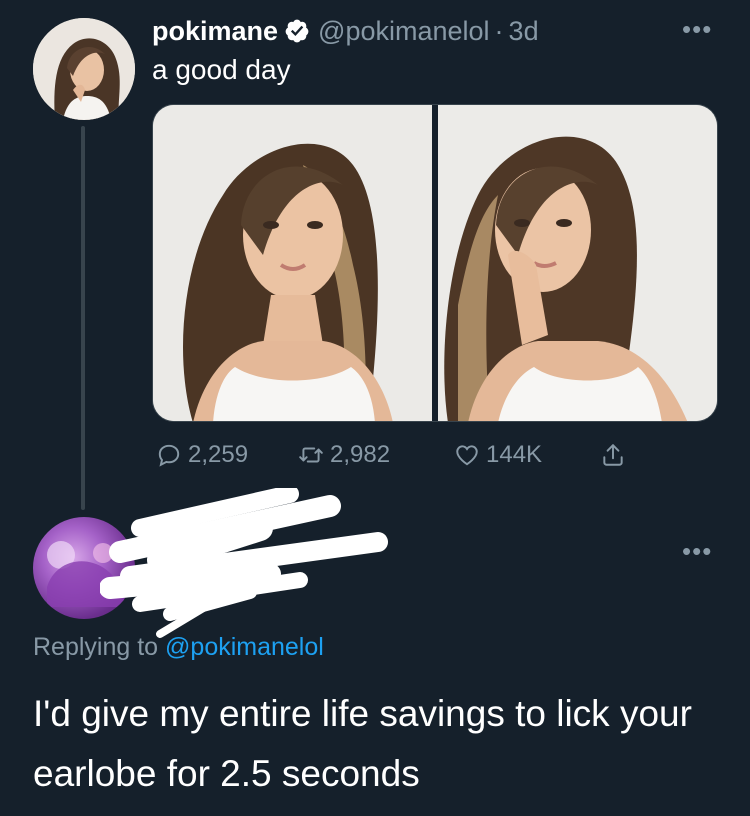 Image resolution: width=750 pixels, height=816 pixels. I want to click on replying-to-mention: @pokimanelol, so click(244, 647).